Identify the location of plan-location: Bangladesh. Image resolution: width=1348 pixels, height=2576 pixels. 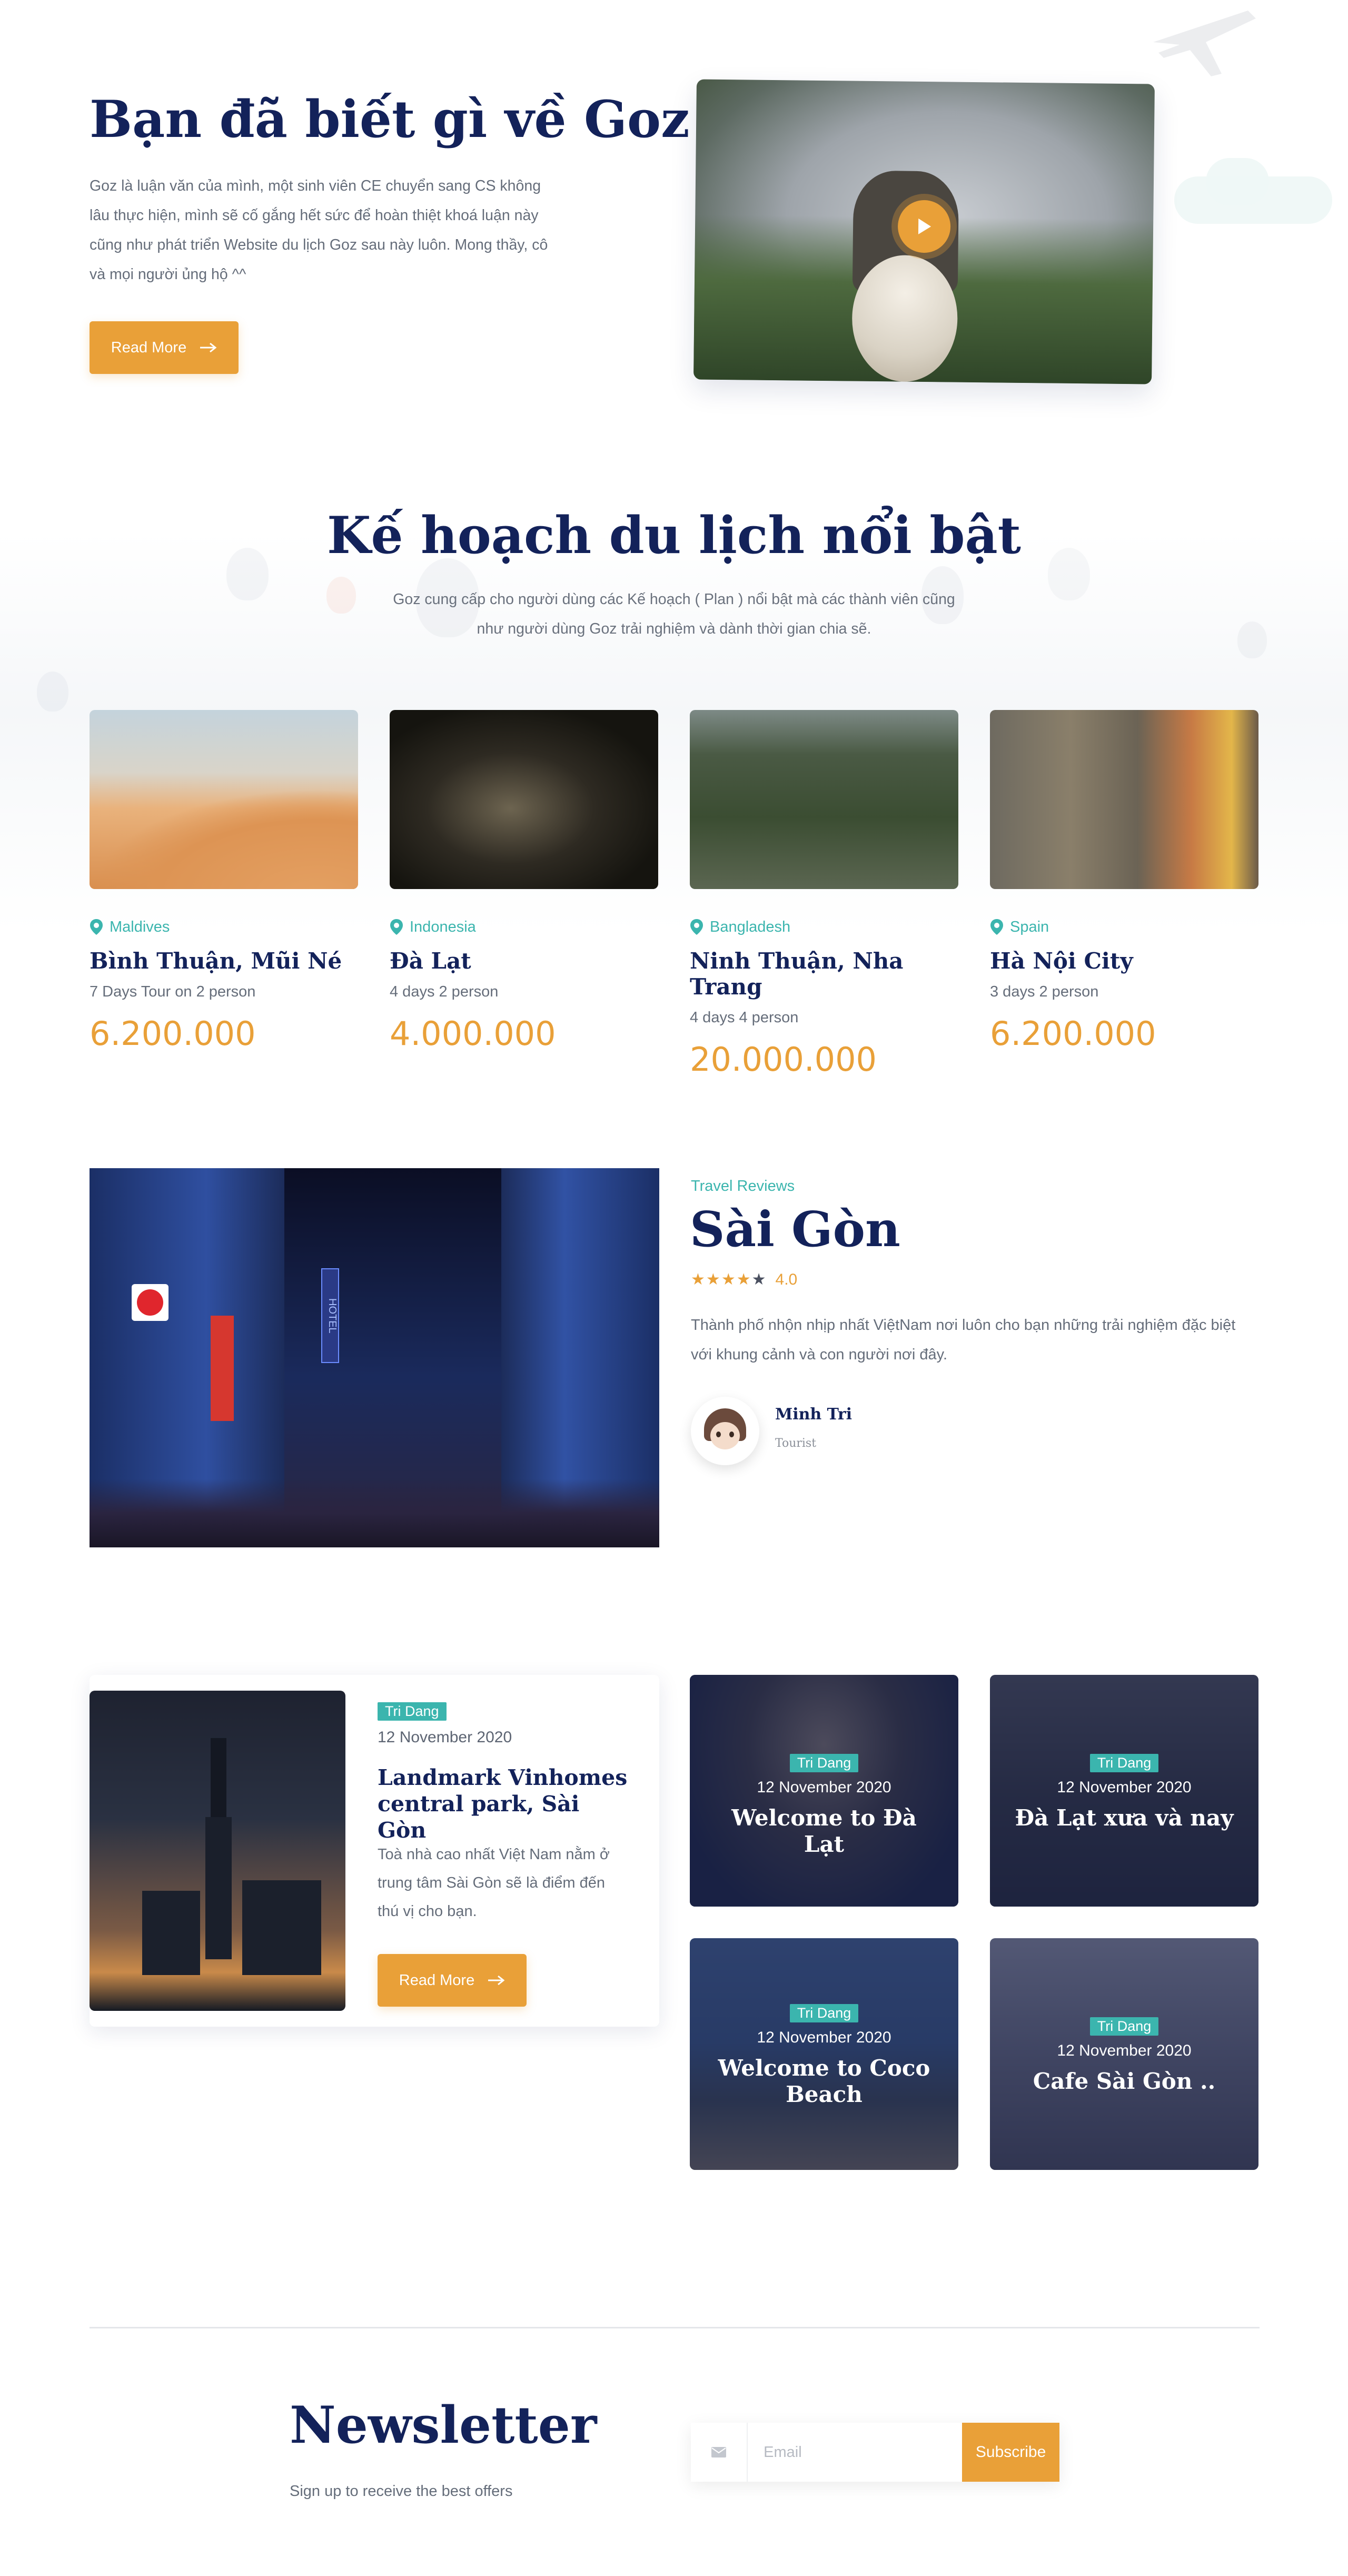
(824, 926).